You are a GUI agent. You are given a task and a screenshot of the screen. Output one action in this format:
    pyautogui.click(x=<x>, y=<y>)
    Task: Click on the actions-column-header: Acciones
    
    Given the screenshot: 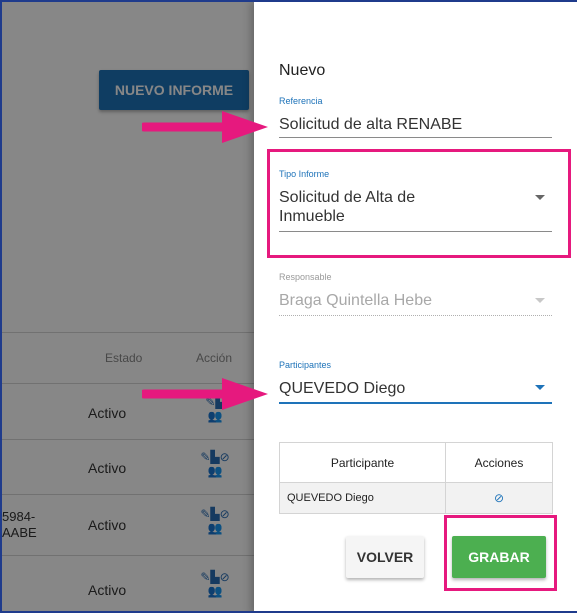 What is the action you would take?
    pyautogui.click(x=499, y=462)
    